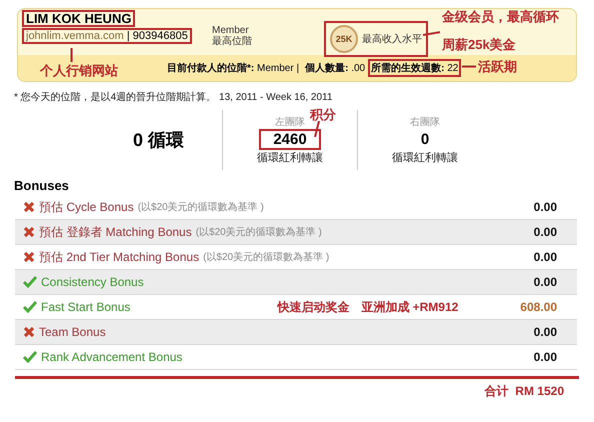 The image size is (594, 422). I want to click on level-badge: 25K, so click(344, 39).